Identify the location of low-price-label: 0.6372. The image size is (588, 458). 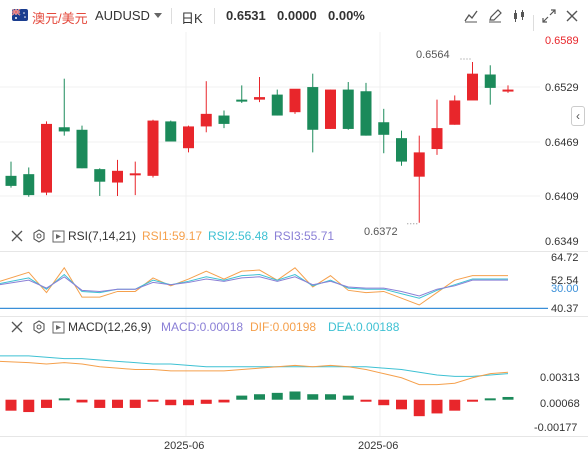
(381, 232).